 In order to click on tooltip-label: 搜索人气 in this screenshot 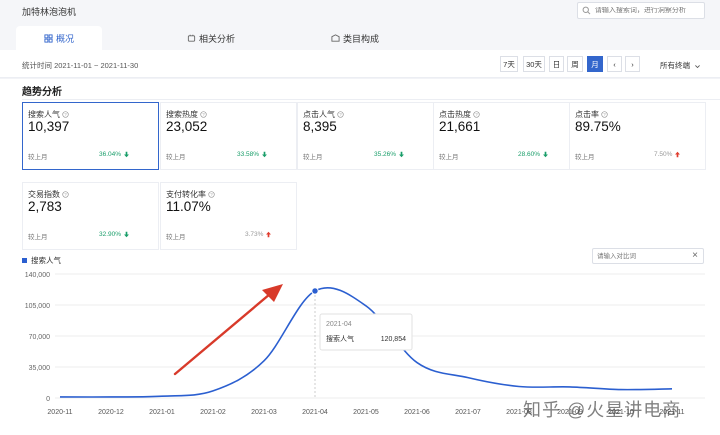, I will do `click(340, 338)`.